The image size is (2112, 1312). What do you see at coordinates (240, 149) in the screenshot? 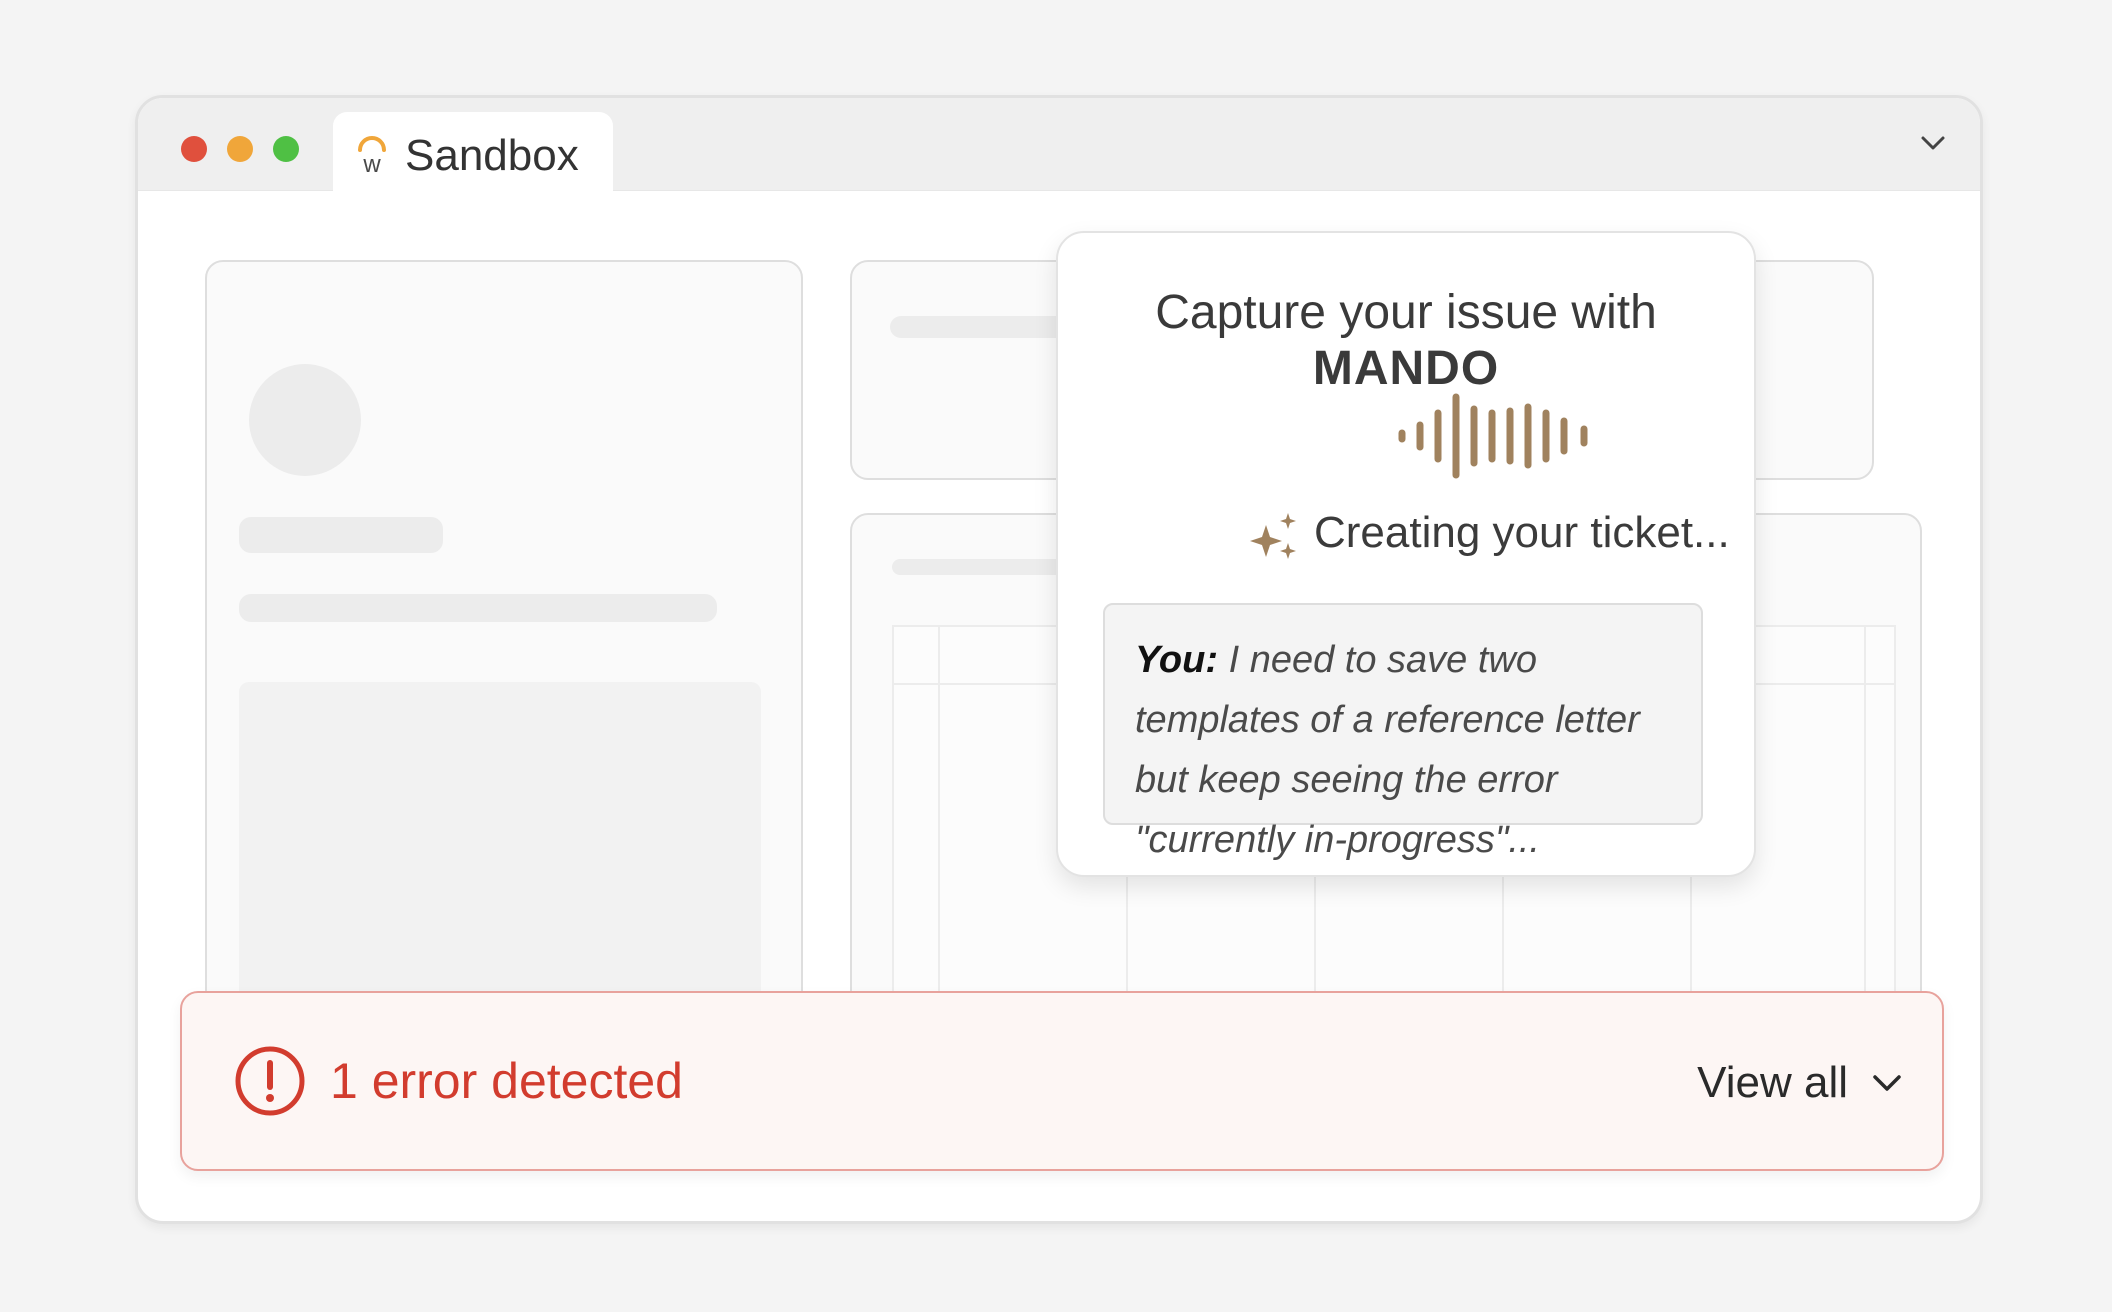
I see `minimize-window-button` at bounding box center [240, 149].